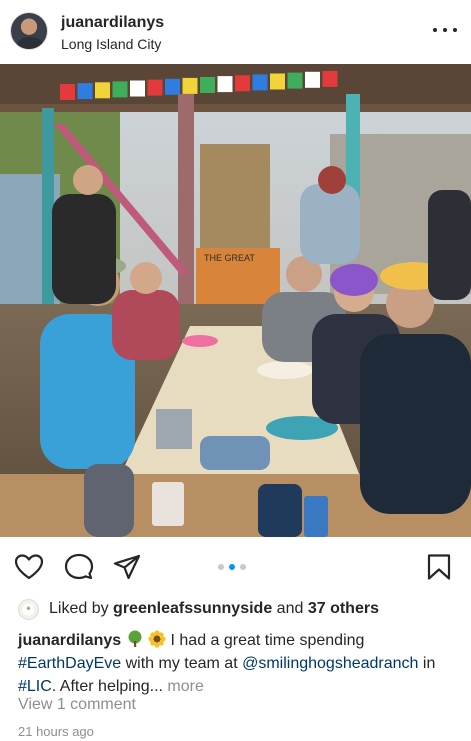 Image resolution: width=471 pixels, height=741 pixels. What do you see at coordinates (235, 453) in the screenshot?
I see `blue-hat` at bounding box center [235, 453].